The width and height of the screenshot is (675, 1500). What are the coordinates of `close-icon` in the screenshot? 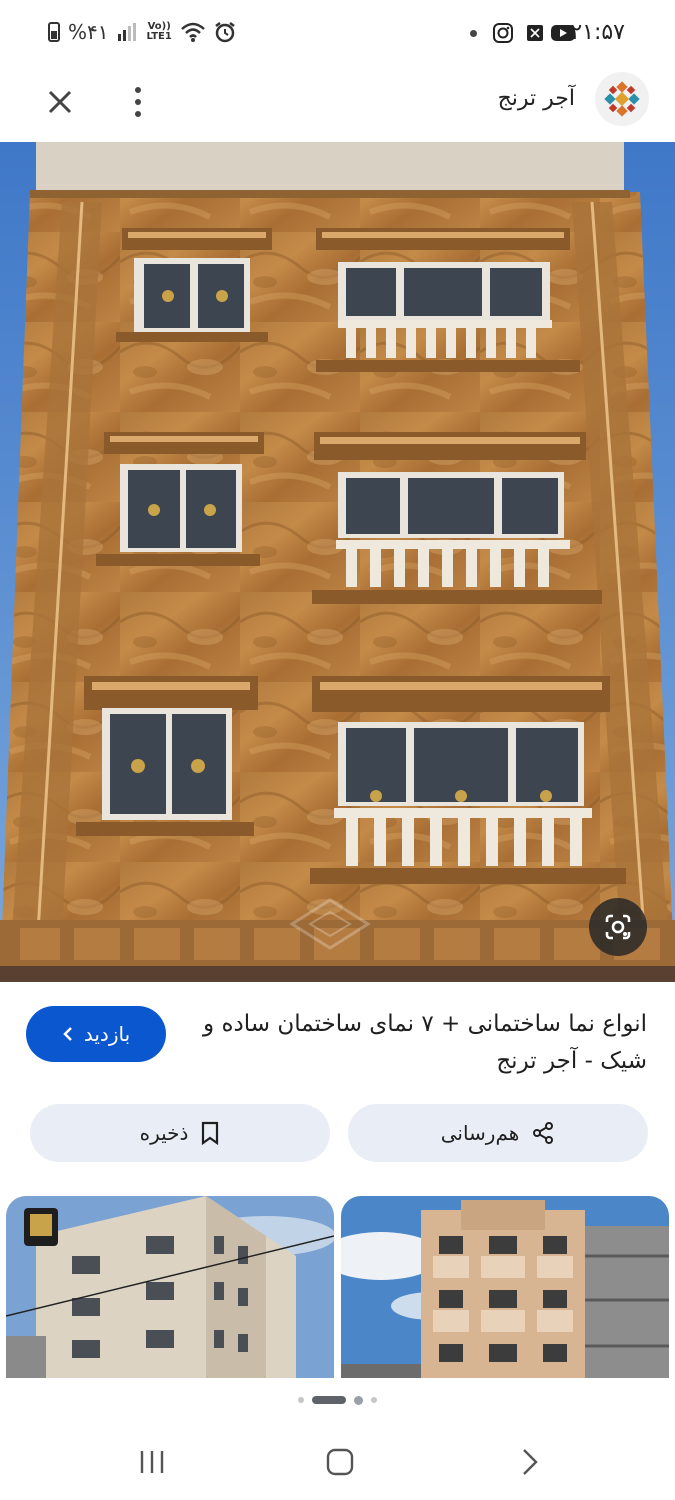 It's located at (60, 102).